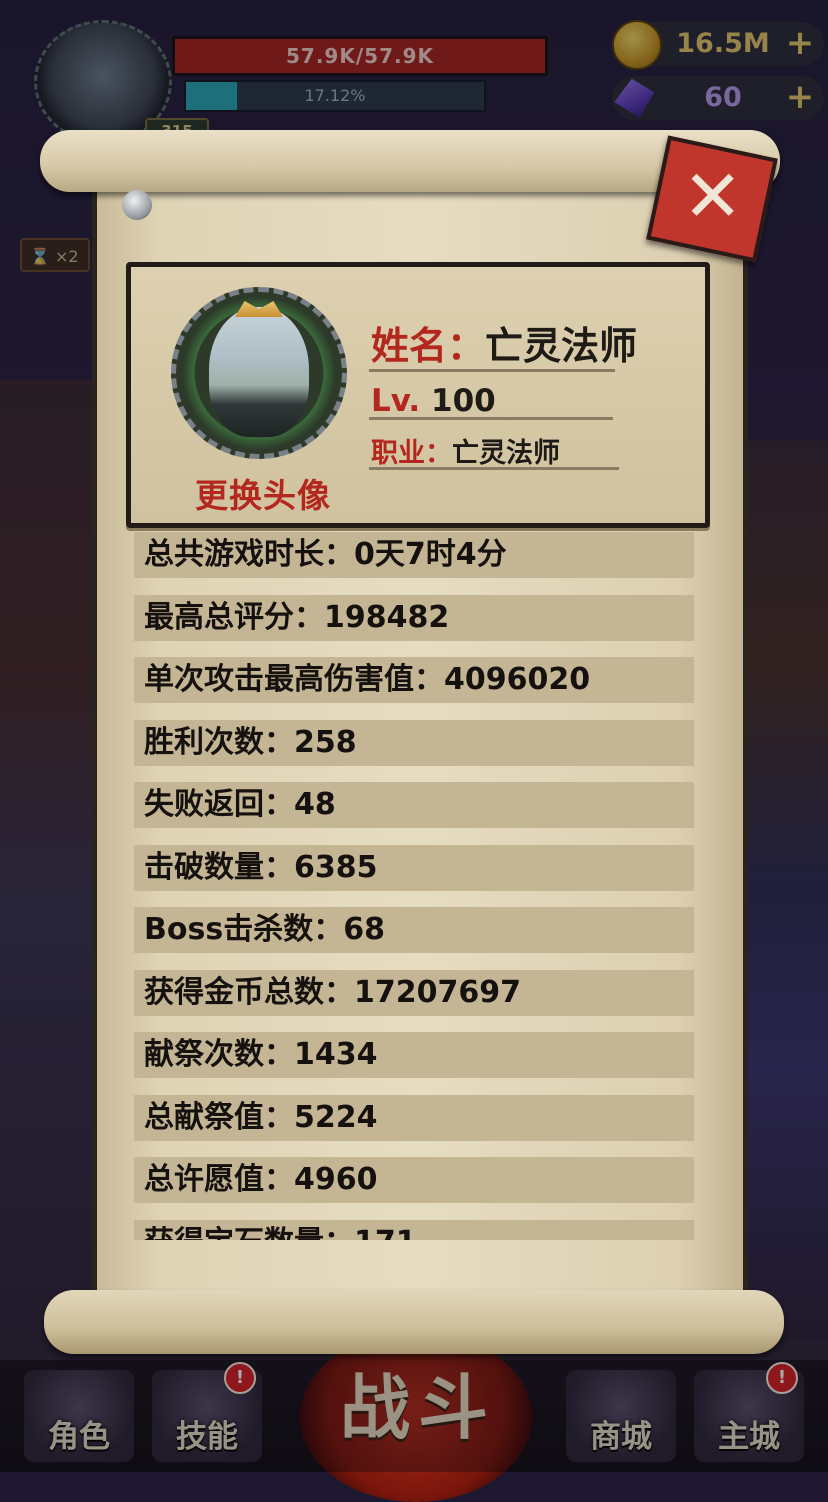  What do you see at coordinates (219, 742) in the screenshot?
I see `stat-label: 胜利次数：` at bounding box center [219, 742].